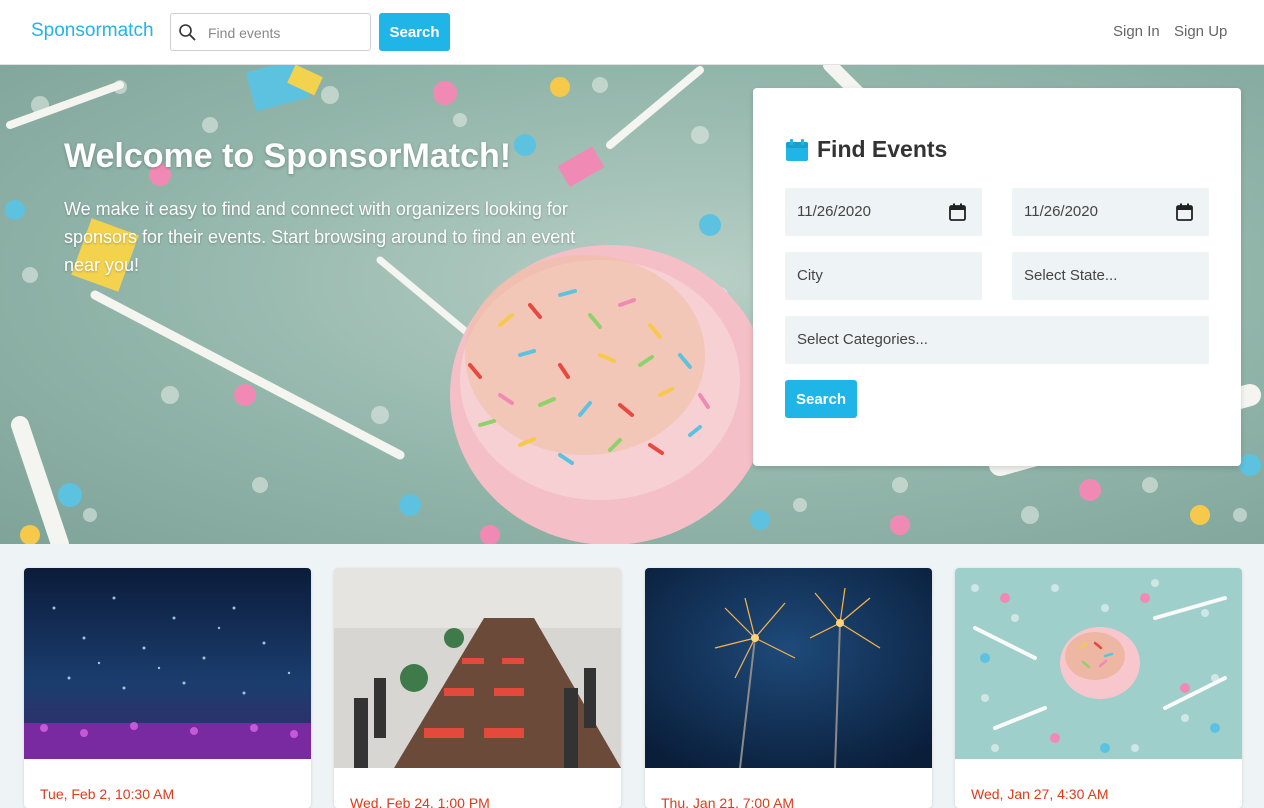 The width and height of the screenshot is (1264, 808). Describe the element at coordinates (285, 33) in the screenshot. I see `search-input` at that location.